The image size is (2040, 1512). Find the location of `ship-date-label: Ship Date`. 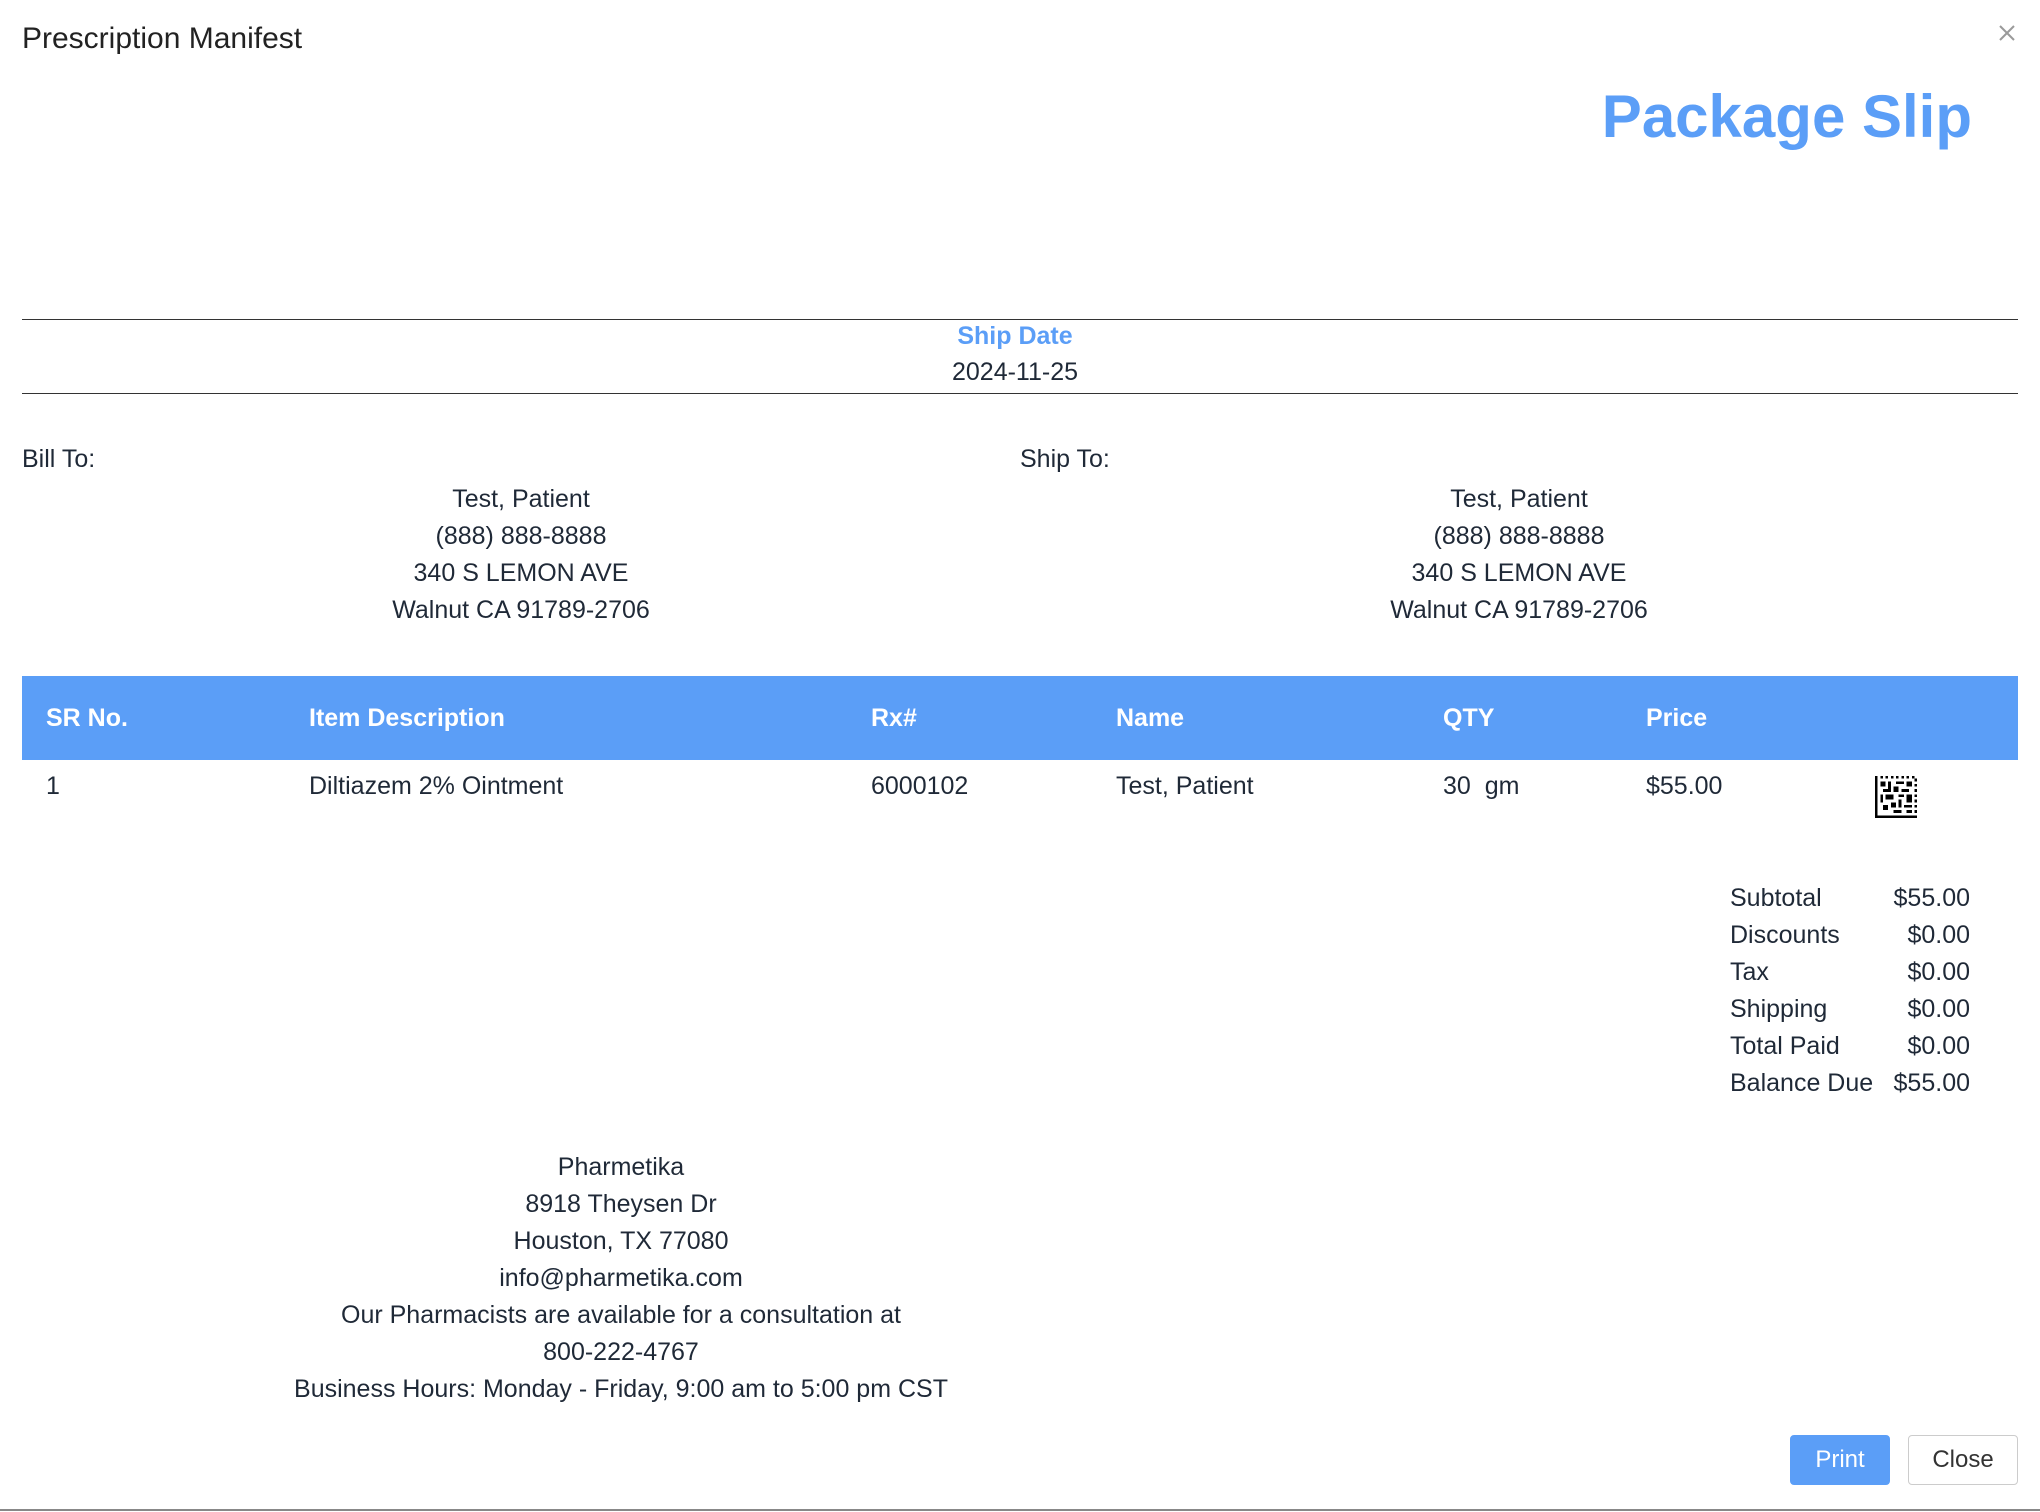

ship-date-label: Ship Date is located at coordinates (1015, 336).